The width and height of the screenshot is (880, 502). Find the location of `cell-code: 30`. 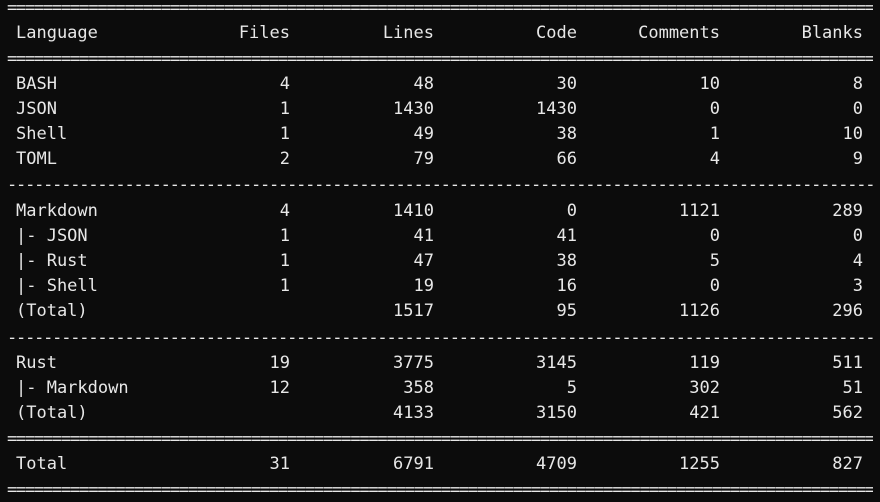

cell-code: 30 is located at coordinates (566, 84).